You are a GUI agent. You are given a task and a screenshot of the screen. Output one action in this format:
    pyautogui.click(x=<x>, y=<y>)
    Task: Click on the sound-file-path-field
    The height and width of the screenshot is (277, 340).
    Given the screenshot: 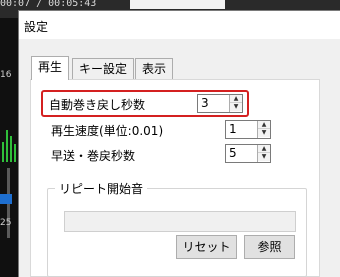 What is the action you would take?
    pyautogui.click(x=180, y=221)
    